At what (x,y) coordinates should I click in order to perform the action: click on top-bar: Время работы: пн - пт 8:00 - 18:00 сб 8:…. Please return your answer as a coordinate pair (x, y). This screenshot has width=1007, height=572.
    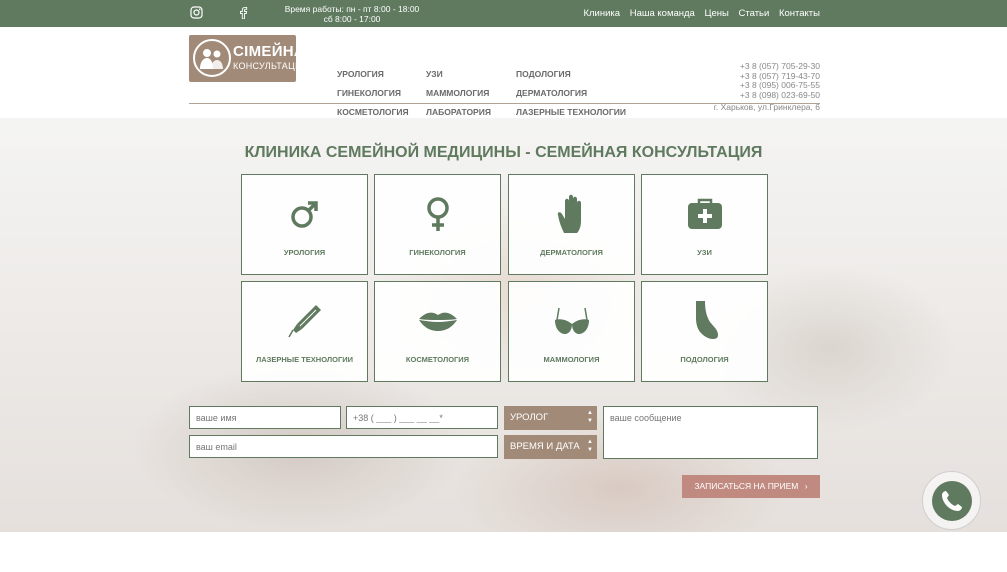
    Looking at the image, I should click on (503, 13).